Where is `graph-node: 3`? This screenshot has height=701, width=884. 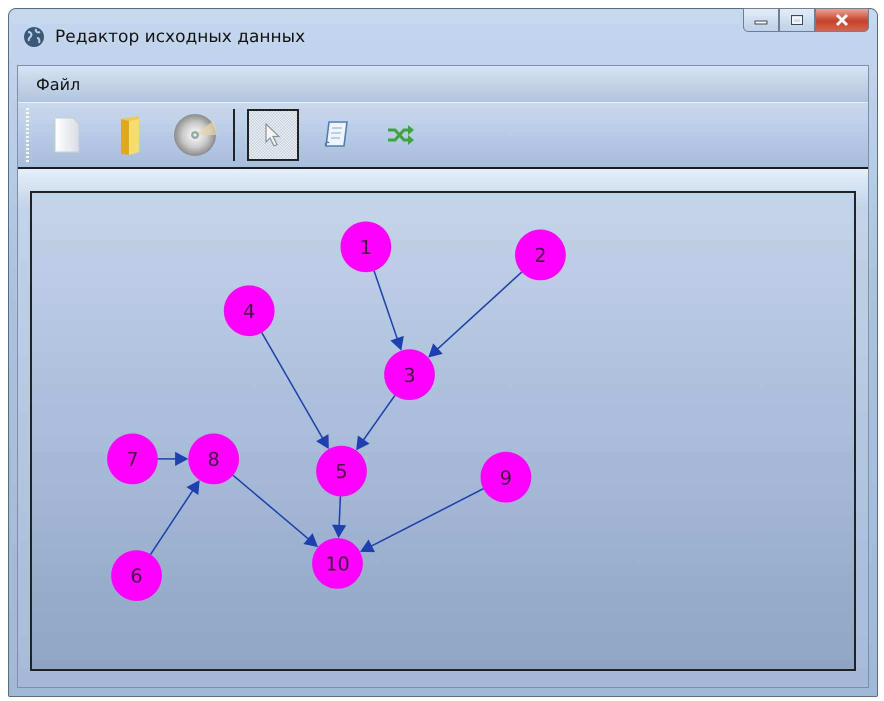
graph-node: 3 is located at coordinates (409, 374).